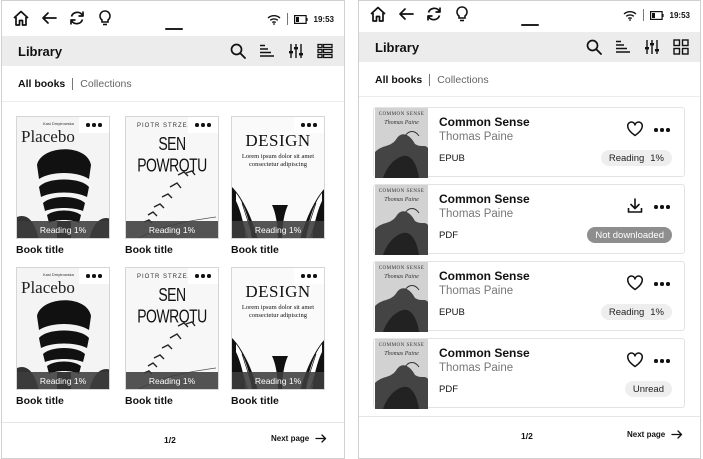  What do you see at coordinates (401, 200) in the screenshot?
I see `cover-author: Thomas Paine` at bounding box center [401, 200].